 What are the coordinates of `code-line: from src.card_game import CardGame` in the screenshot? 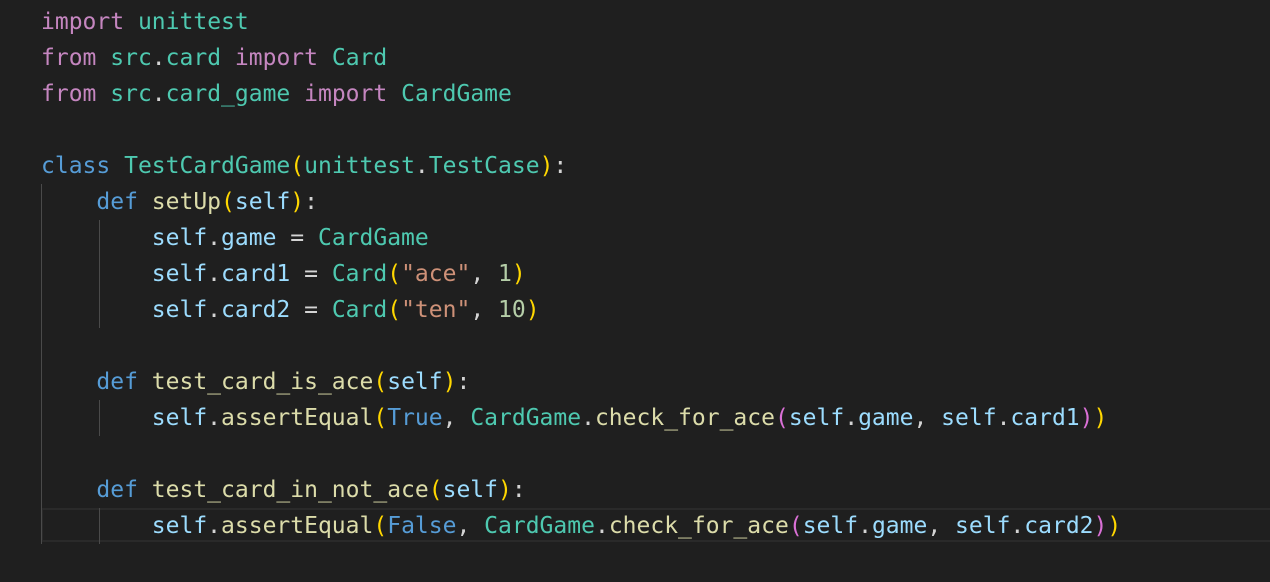 It's located at (276, 94).